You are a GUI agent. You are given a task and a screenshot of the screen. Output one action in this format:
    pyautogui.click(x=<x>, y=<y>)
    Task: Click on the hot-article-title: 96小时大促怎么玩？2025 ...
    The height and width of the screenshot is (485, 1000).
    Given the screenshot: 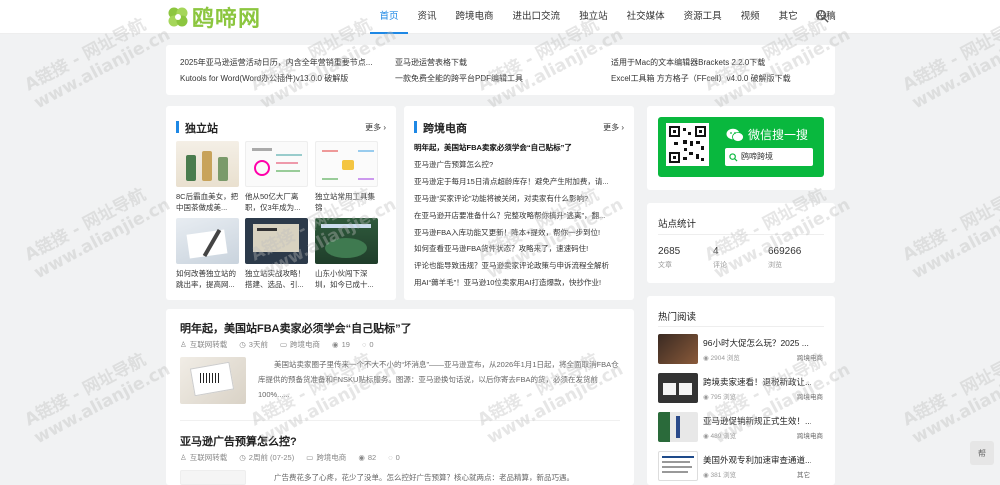 What is the action you would take?
    pyautogui.click(x=757, y=343)
    